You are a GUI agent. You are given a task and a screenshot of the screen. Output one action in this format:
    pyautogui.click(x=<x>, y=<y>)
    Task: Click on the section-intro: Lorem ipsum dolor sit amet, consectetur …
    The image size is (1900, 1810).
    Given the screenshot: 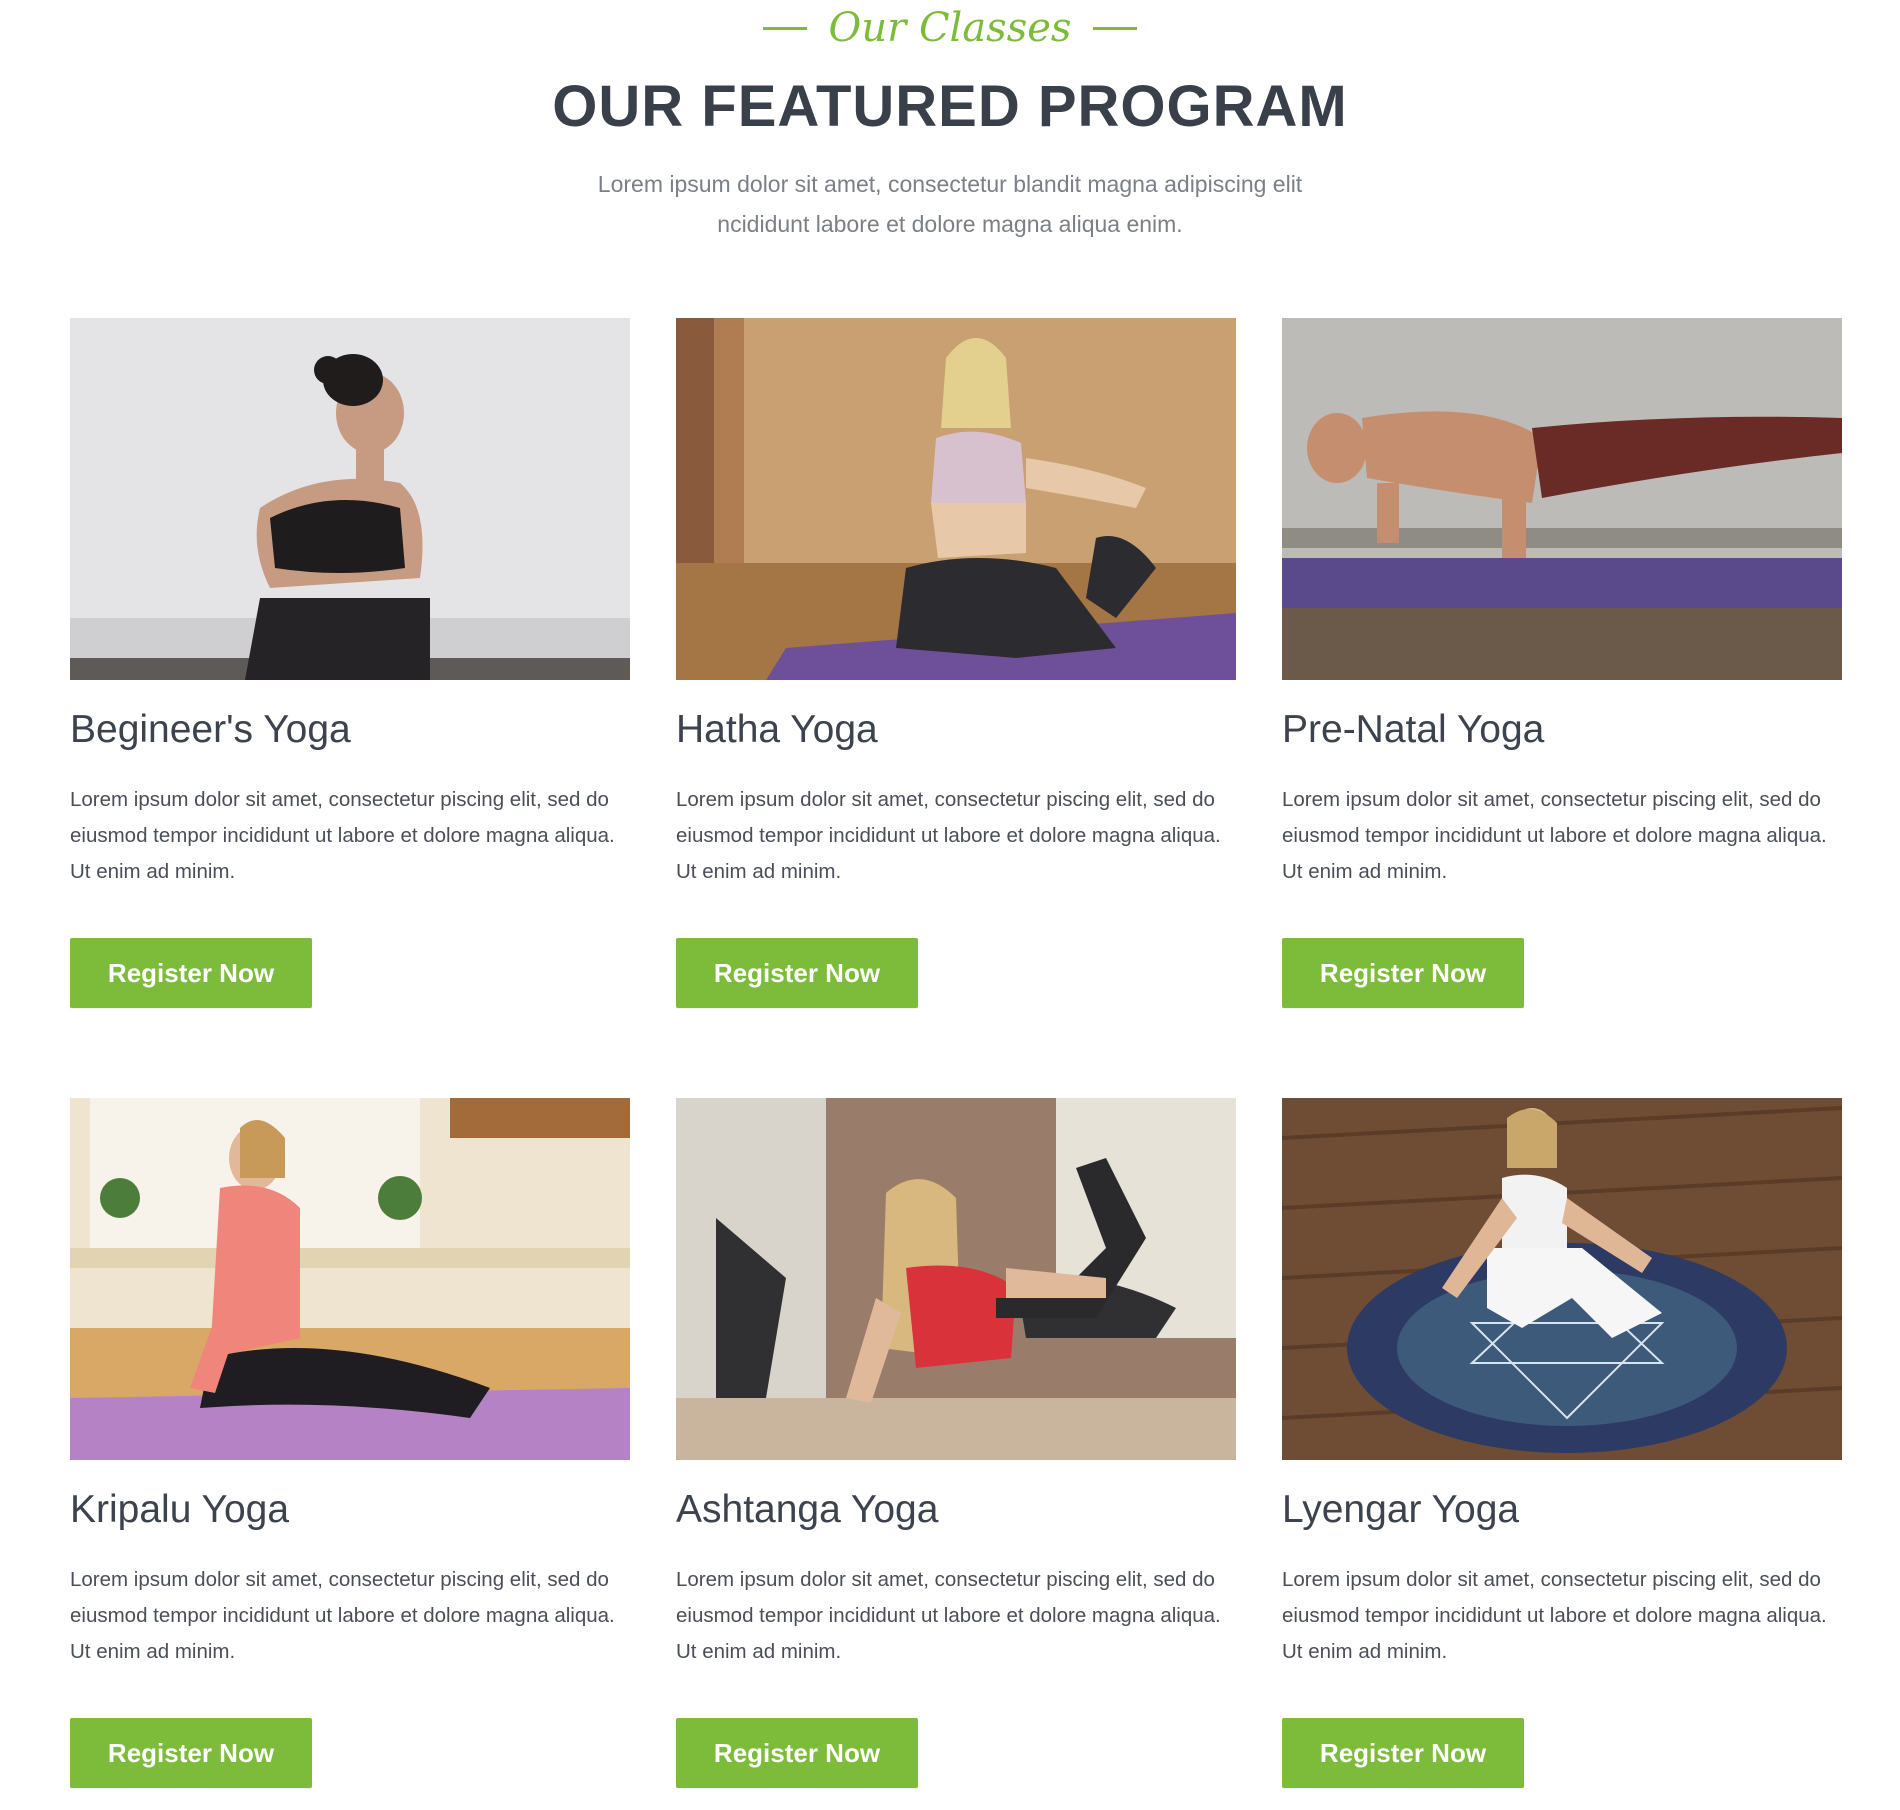 What is the action you would take?
    pyautogui.click(x=950, y=204)
    